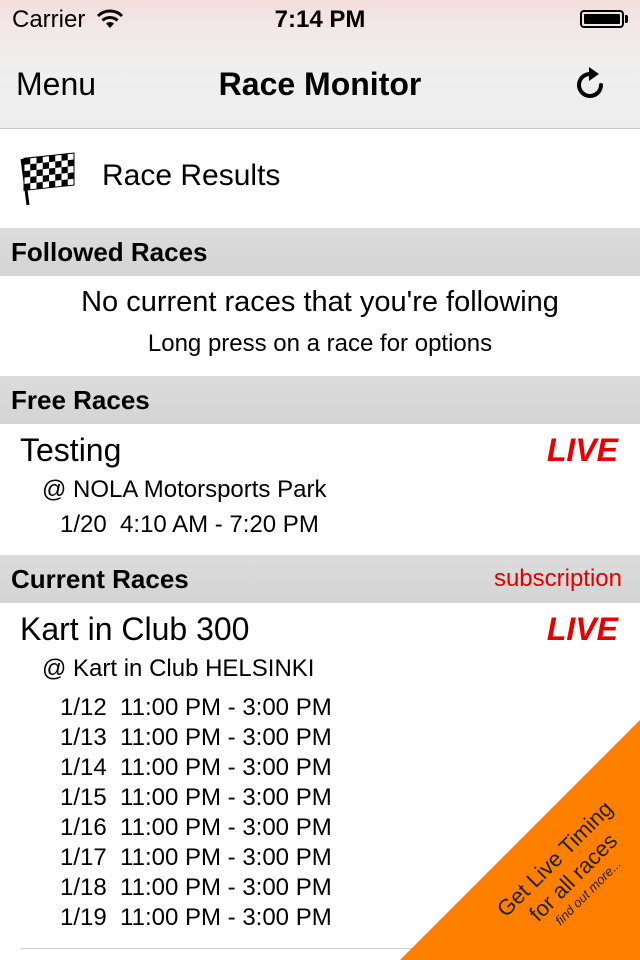  I want to click on empty-message: No current races that you're following, so click(320, 302).